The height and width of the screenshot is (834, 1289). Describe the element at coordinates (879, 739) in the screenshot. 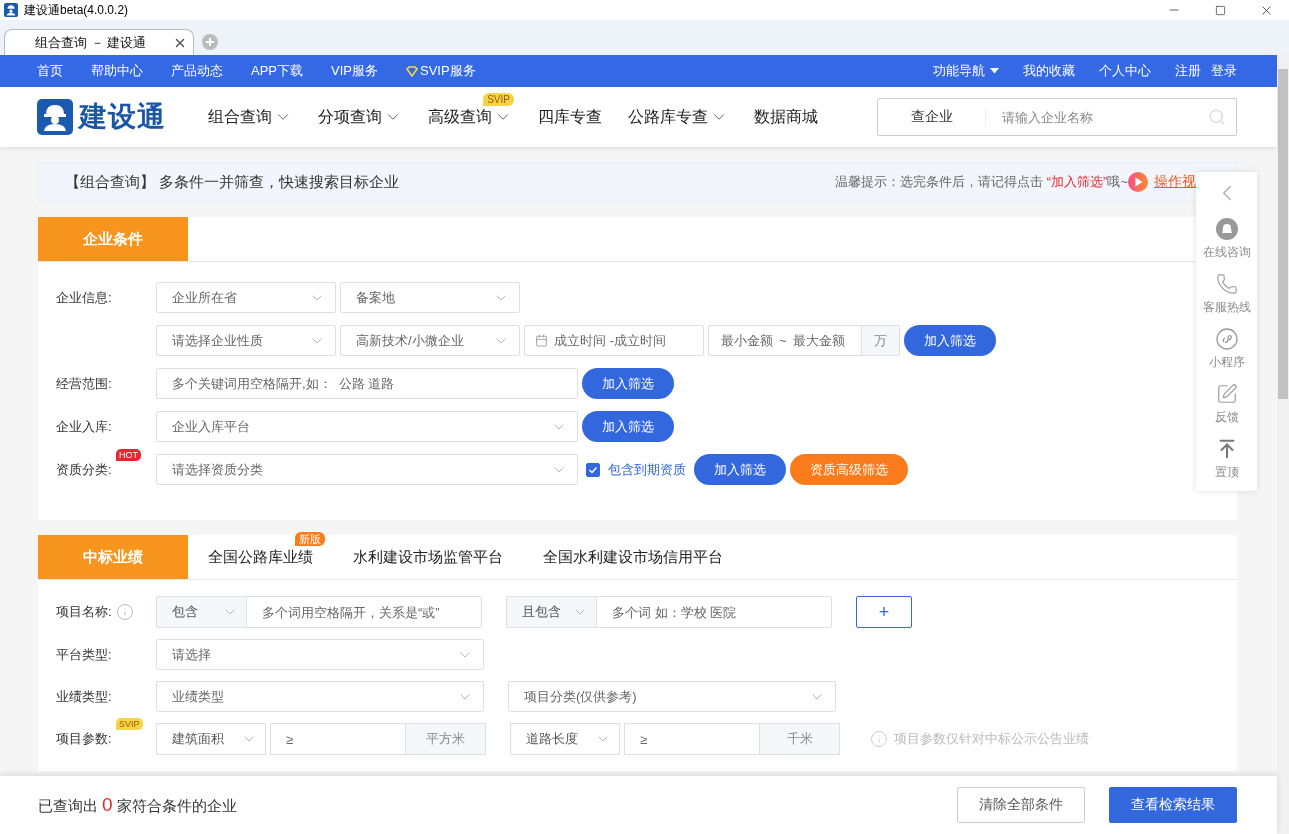

I see `info-icon` at that location.